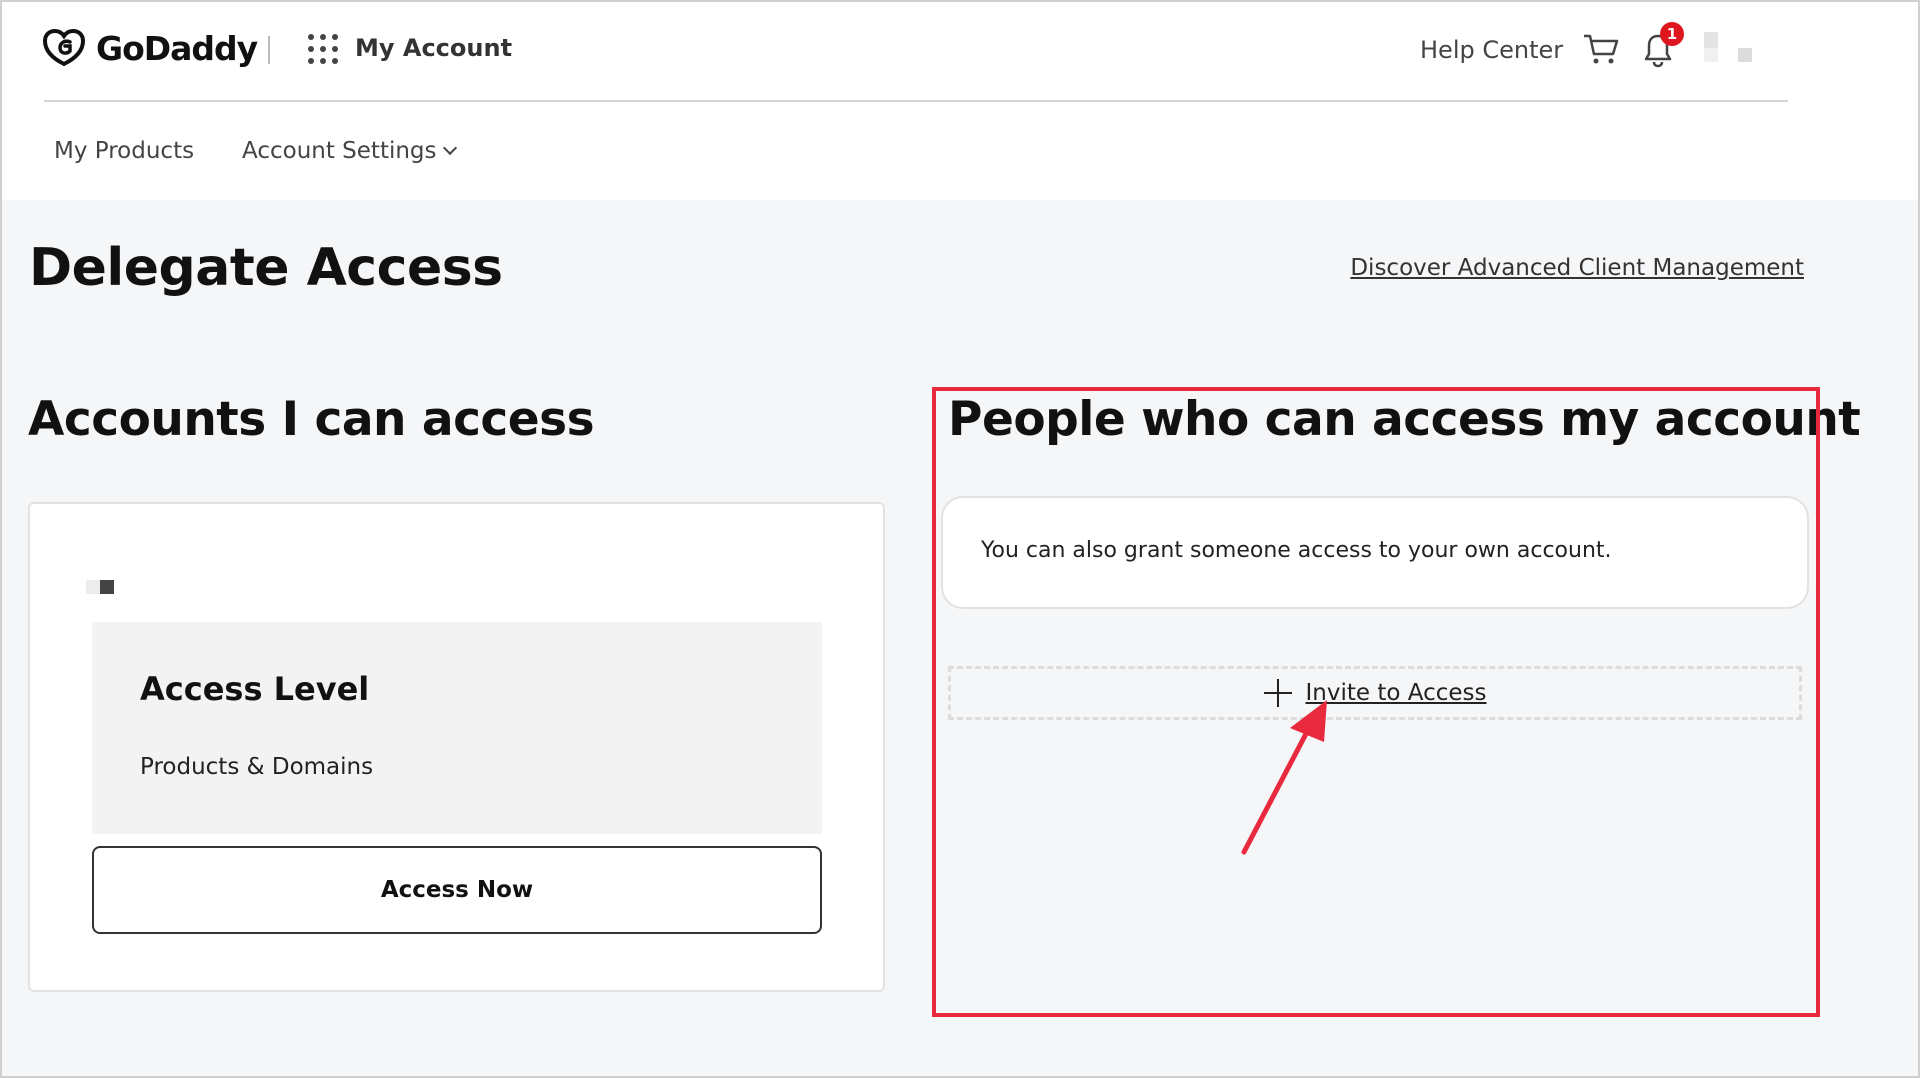 The width and height of the screenshot is (1920, 1078). I want to click on people-who-can-access-heading: People who can access my account, so click(1404, 419).